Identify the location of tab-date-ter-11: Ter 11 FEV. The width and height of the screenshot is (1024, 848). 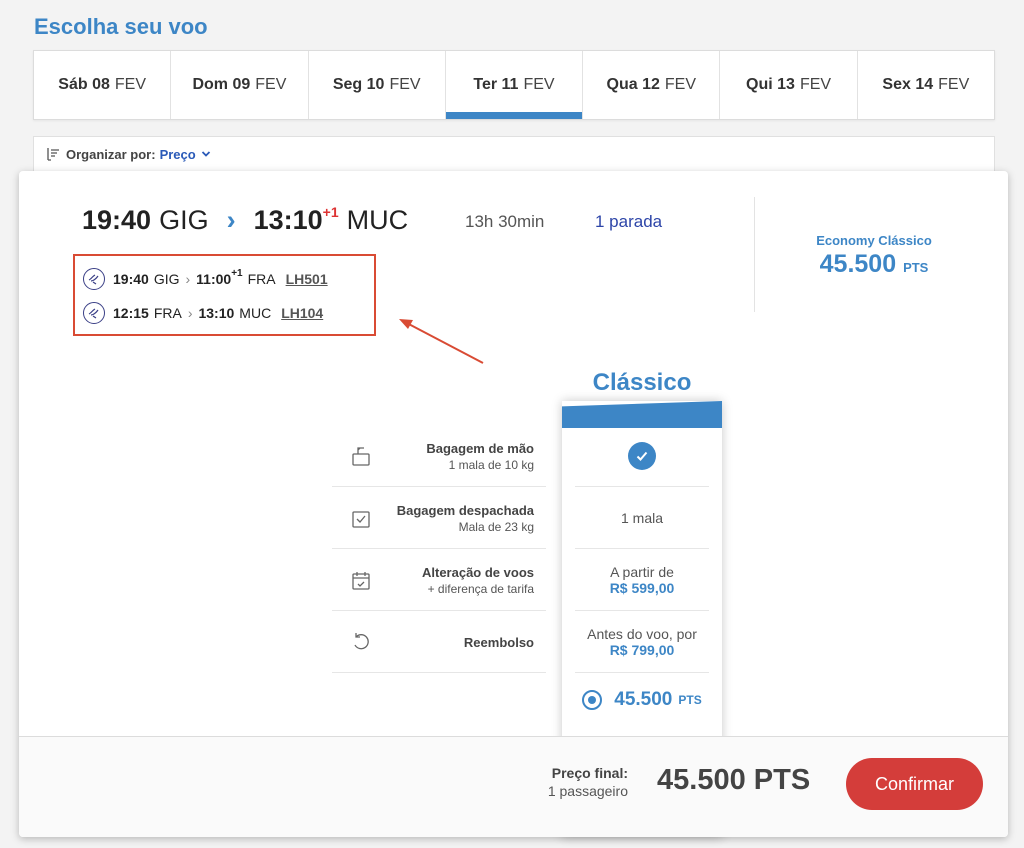
(514, 85).